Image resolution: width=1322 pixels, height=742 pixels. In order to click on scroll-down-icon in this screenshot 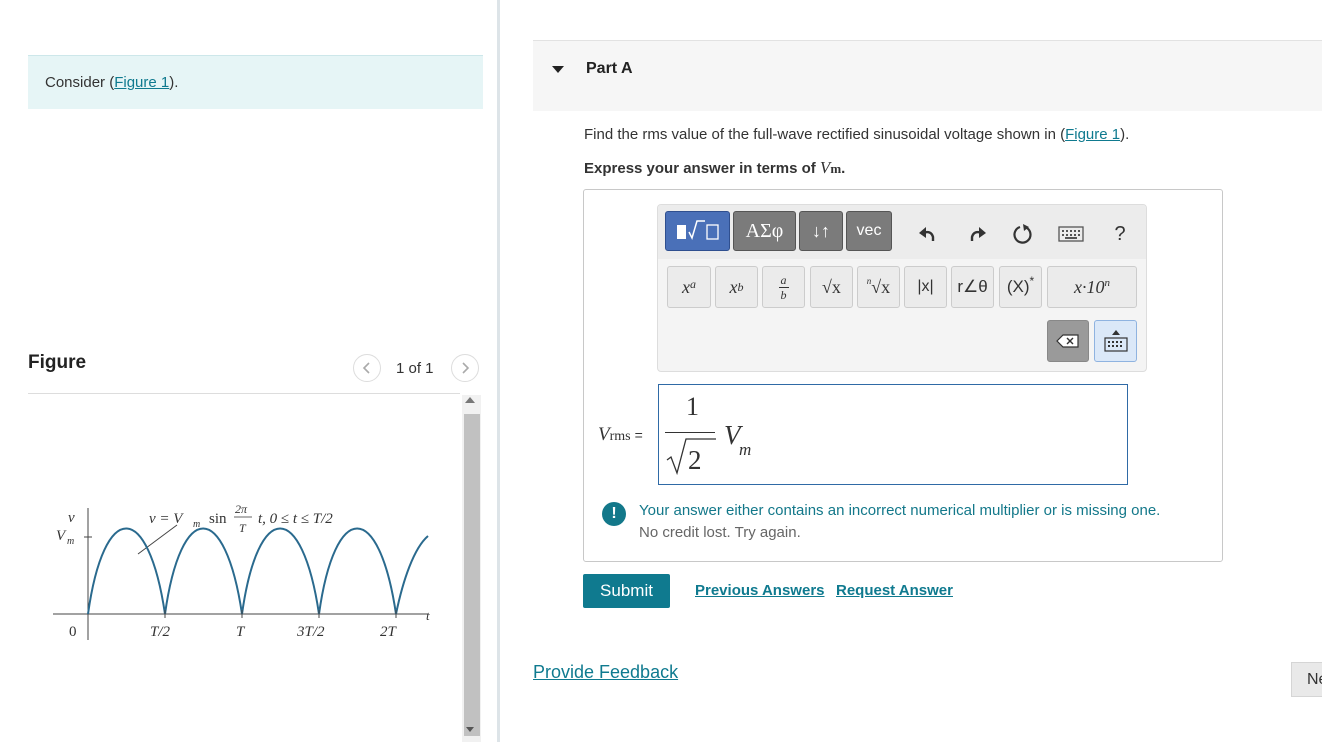, I will do `click(470, 729)`.